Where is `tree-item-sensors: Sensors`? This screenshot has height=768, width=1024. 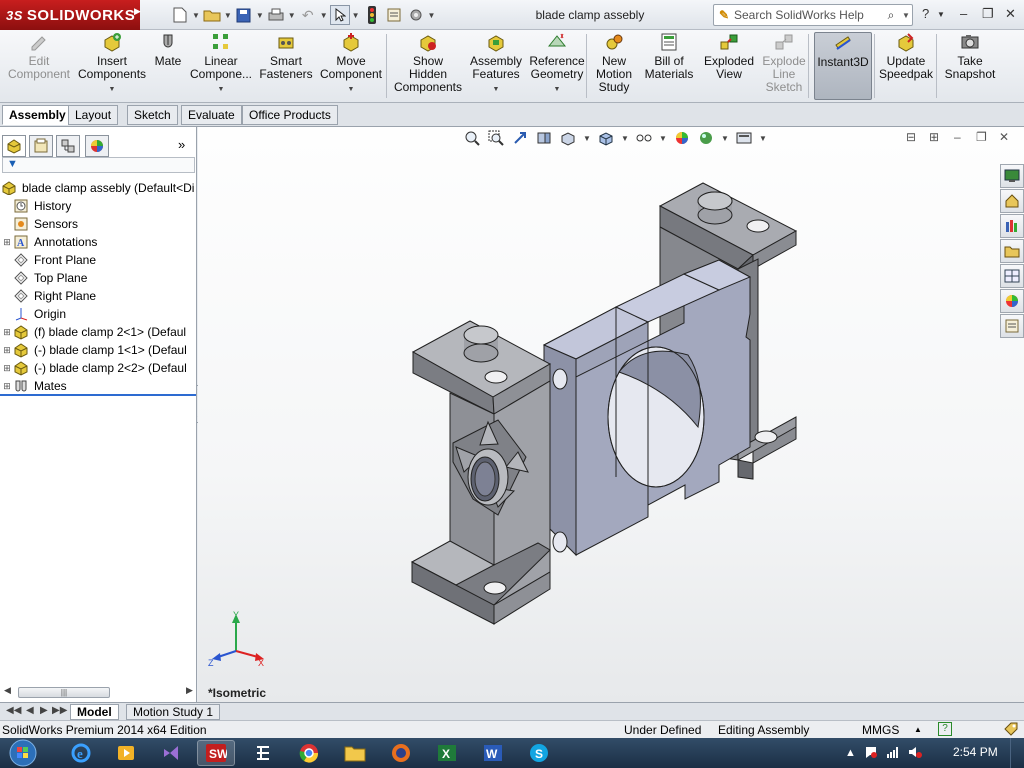
tree-item-sensors: Sensors is located at coordinates (98, 224).